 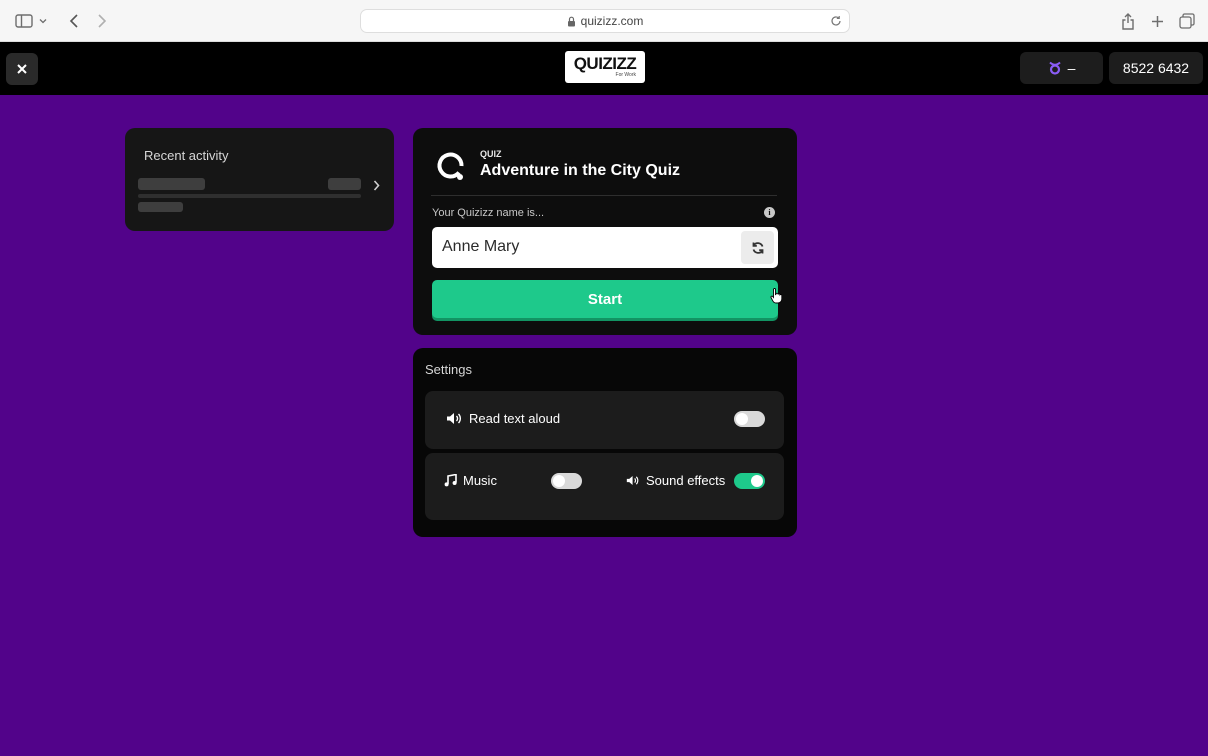 What do you see at coordinates (566, 481) in the screenshot?
I see `music-toggle` at bounding box center [566, 481].